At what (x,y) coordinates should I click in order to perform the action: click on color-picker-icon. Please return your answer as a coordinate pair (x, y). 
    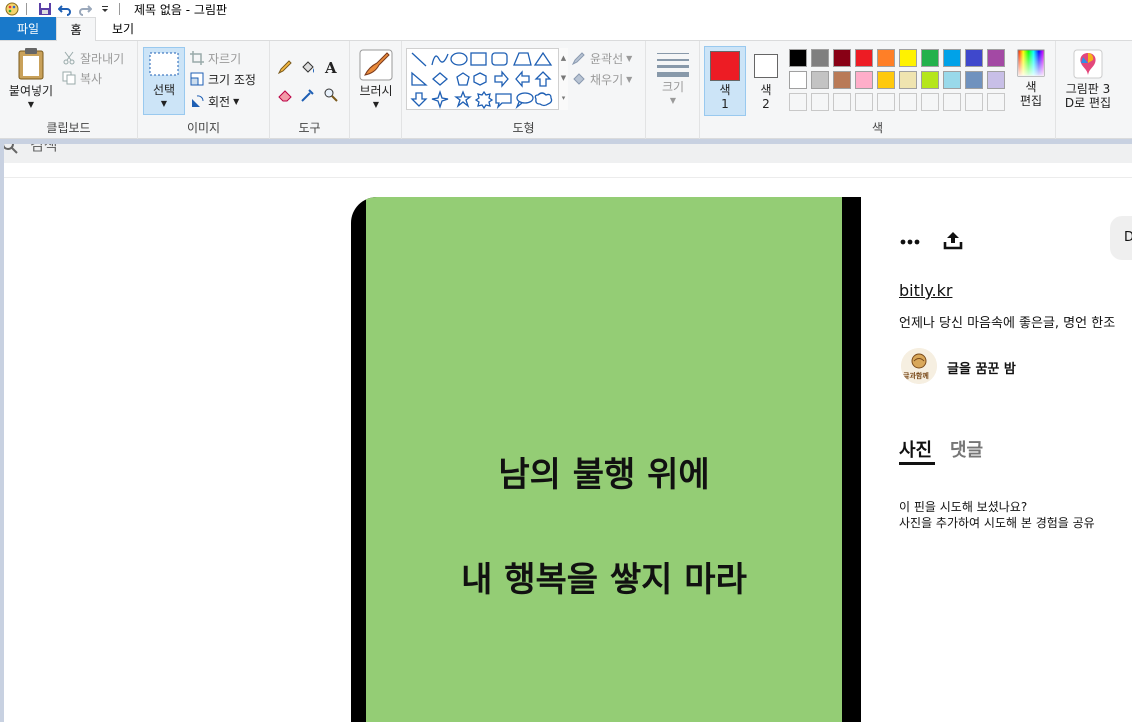
    Looking at the image, I should click on (308, 95).